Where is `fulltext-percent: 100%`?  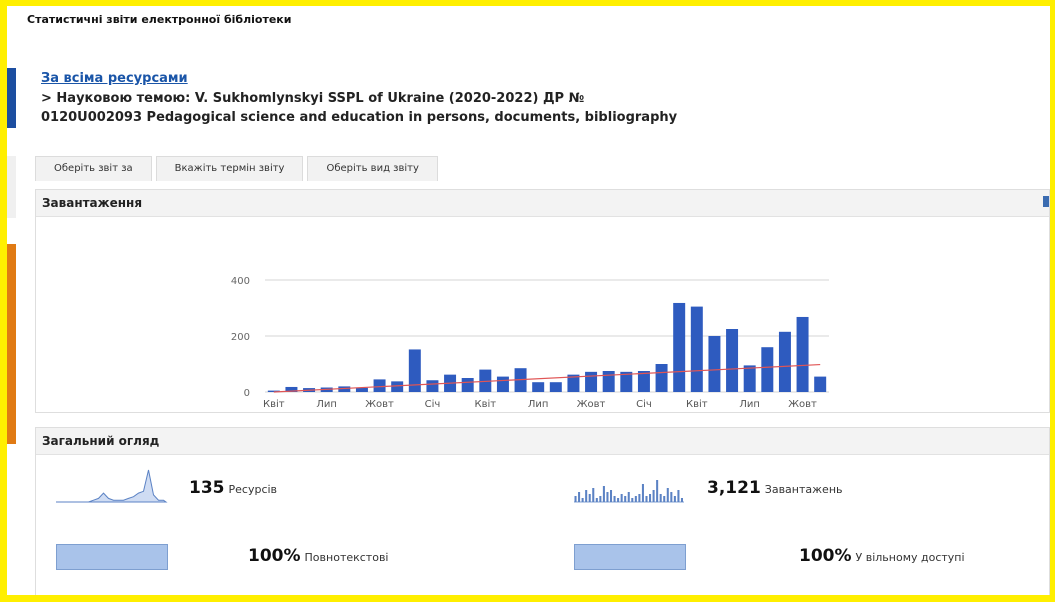 fulltext-percent: 100% is located at coordinates (274, 556).